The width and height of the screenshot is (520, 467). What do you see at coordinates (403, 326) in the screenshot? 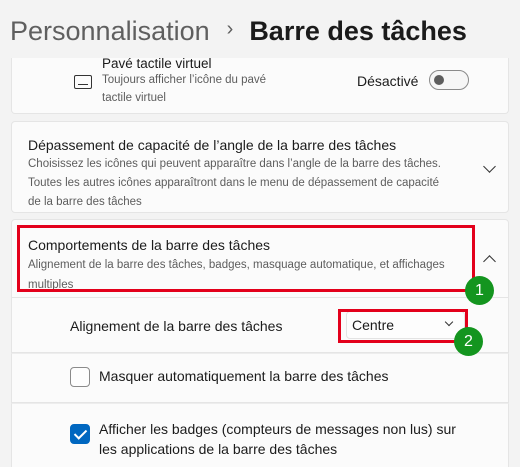
I see `callout-2-highlight` at bounding box center [403, 326].